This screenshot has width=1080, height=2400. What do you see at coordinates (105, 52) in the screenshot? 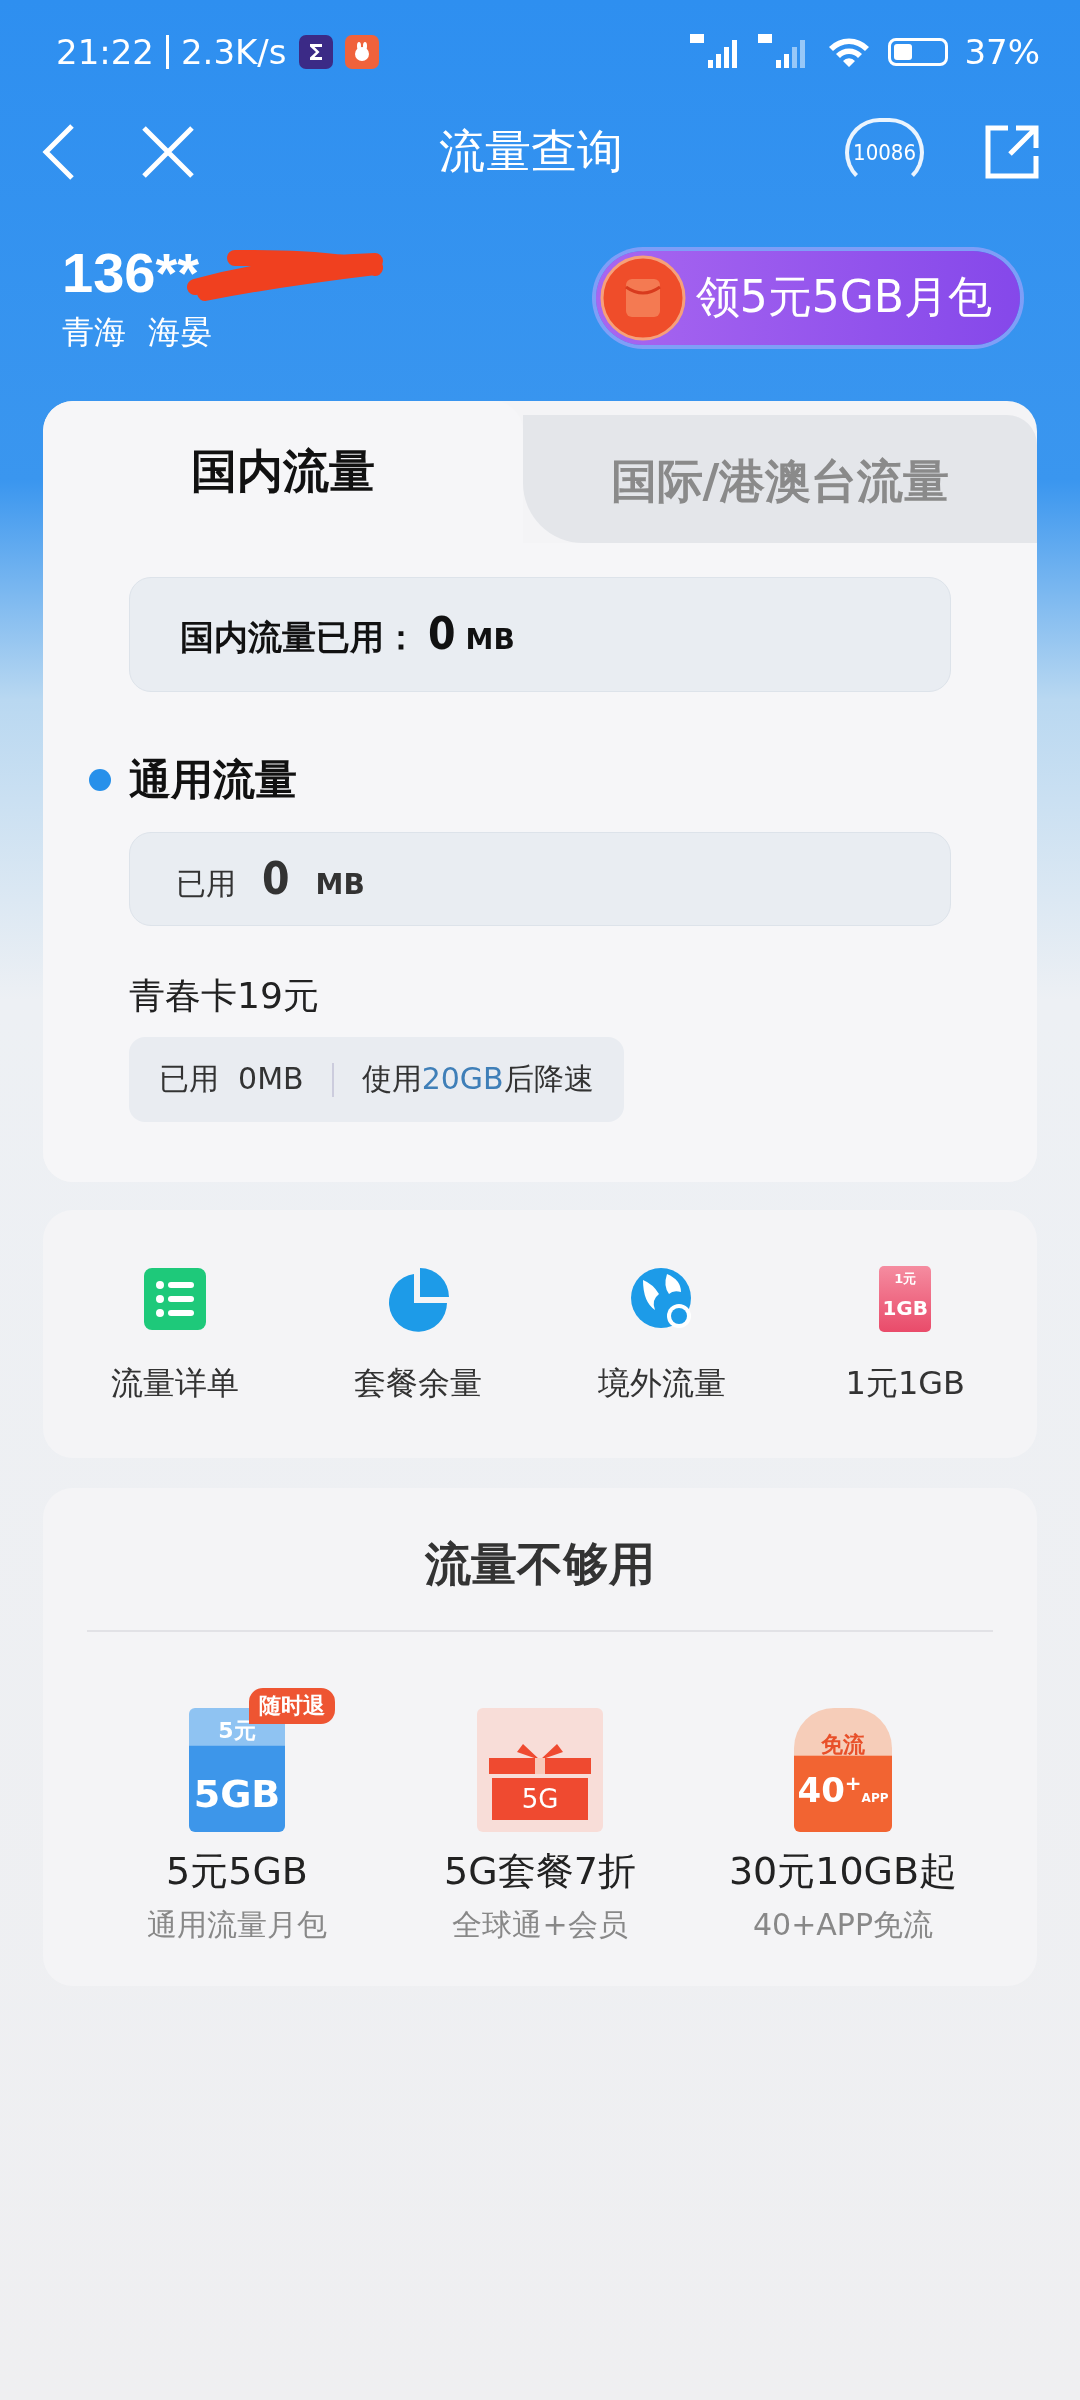
I see `status-time: 21:22` at bounding box center [105, 52].